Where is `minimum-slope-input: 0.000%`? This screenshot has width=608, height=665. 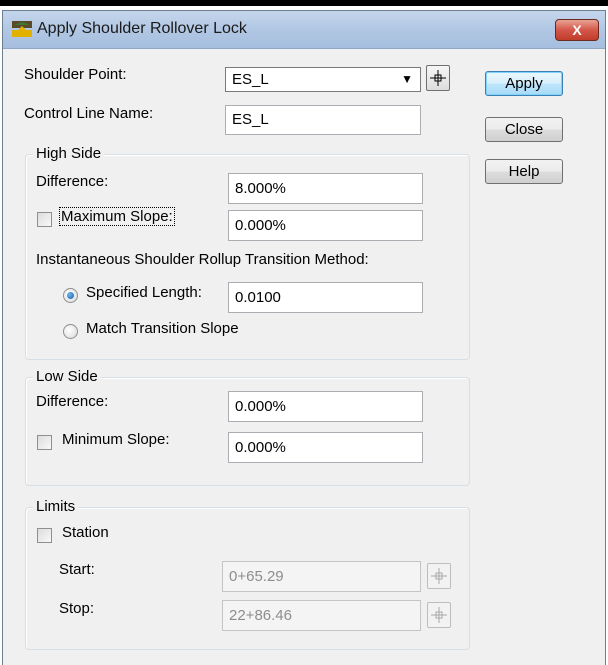 minimum-slope-input: 0.000% is located at coordinates (325, 447).